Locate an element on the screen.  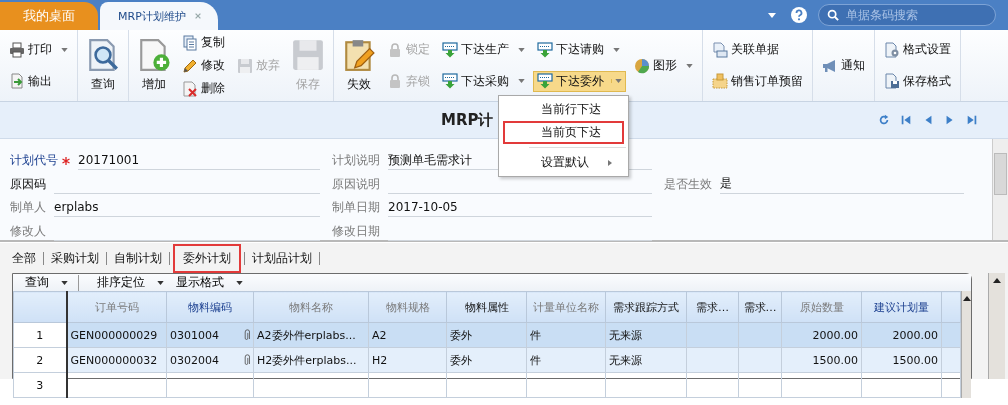
input-field: 是 is located at coordinates (842, 184).